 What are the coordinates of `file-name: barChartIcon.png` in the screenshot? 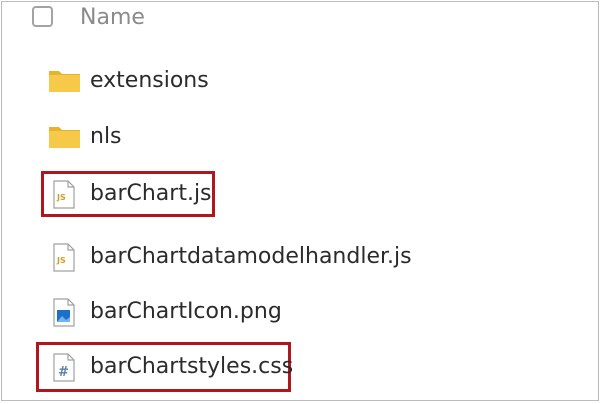 It's located at (186, 311).